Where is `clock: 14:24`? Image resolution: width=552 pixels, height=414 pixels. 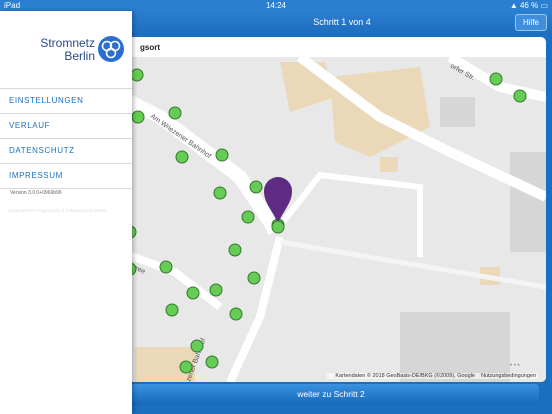
clock: 14:24 is located at coordinates (276, 5).